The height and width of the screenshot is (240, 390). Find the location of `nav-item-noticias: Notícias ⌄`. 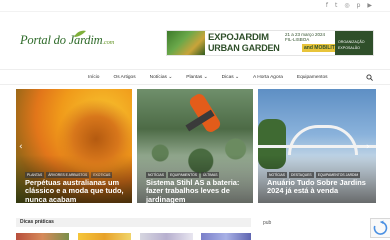

nav-item-noticias: Notícias ⌄ is located at coordinates (161, 77).